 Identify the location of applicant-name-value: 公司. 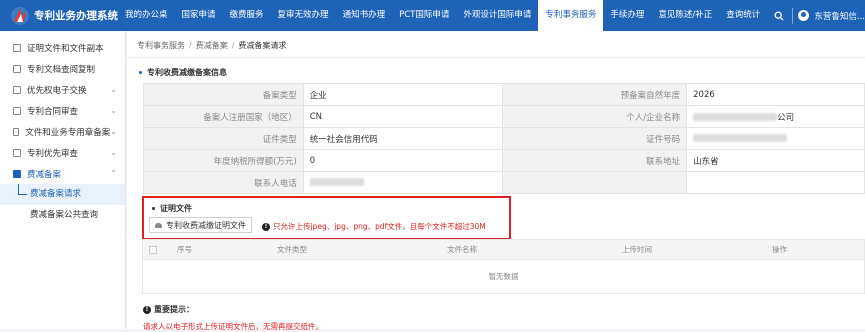
(775, 116).